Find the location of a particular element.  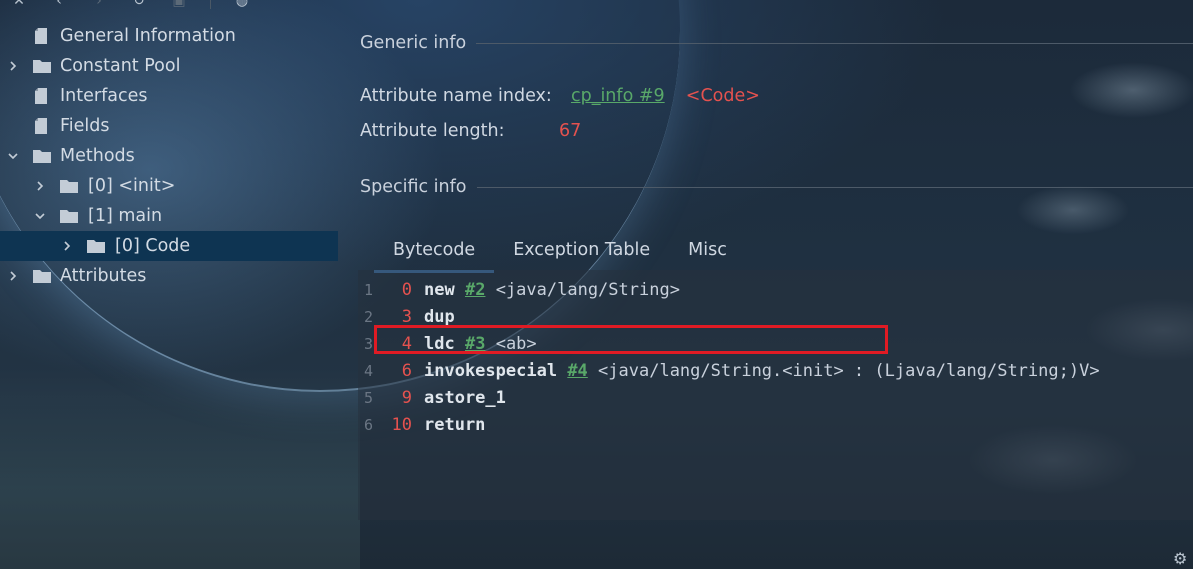

opcode: astore_1 is located at coordinates (465, 397).